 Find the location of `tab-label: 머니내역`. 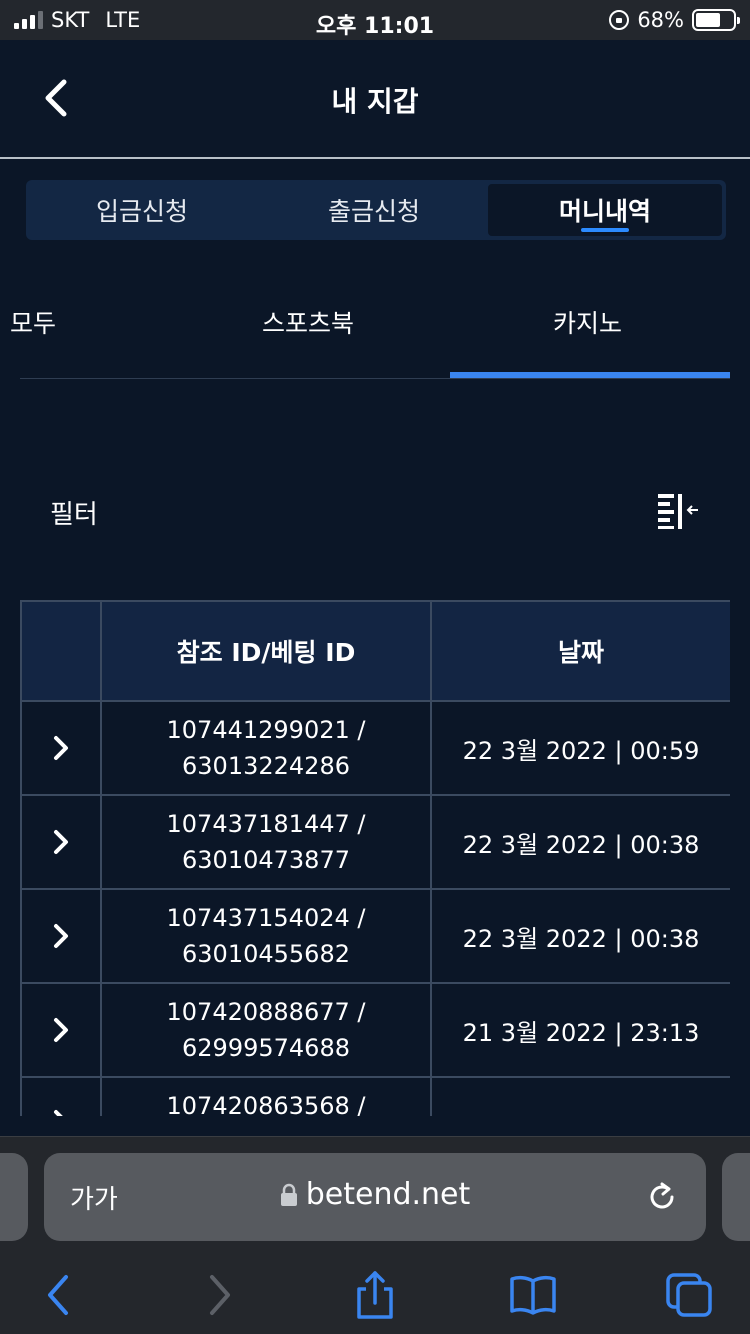

tab-label: 머니내역 is located at coordinates (604, 211).